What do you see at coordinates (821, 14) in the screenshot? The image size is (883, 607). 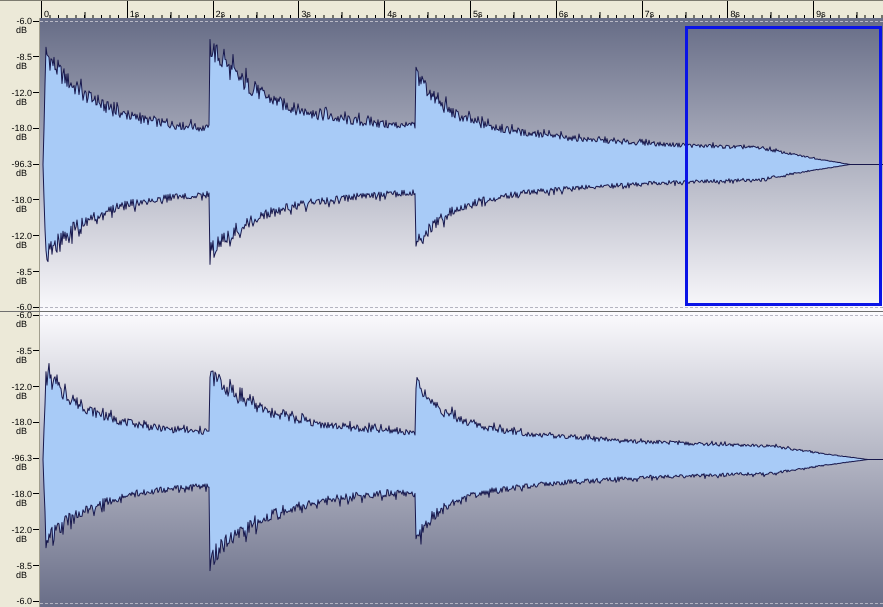 I see `time-label: 9s` at bounding box center [821, 14].